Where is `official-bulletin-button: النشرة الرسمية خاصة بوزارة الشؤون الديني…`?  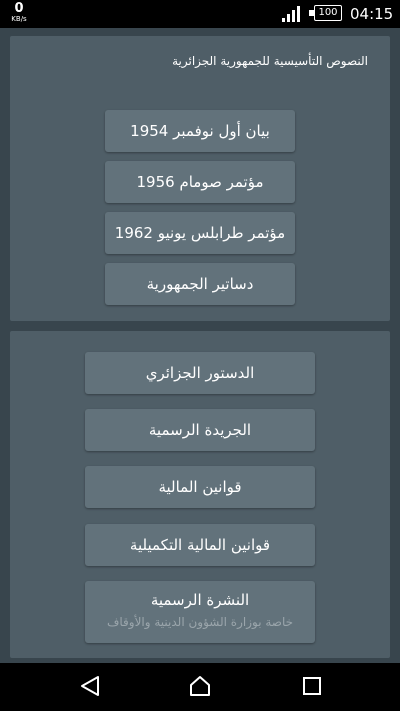
official-bulletin-button: النشرة الرسمية خاصة بوزارة الشؤون الديني… is located at coordinates (200, 612).